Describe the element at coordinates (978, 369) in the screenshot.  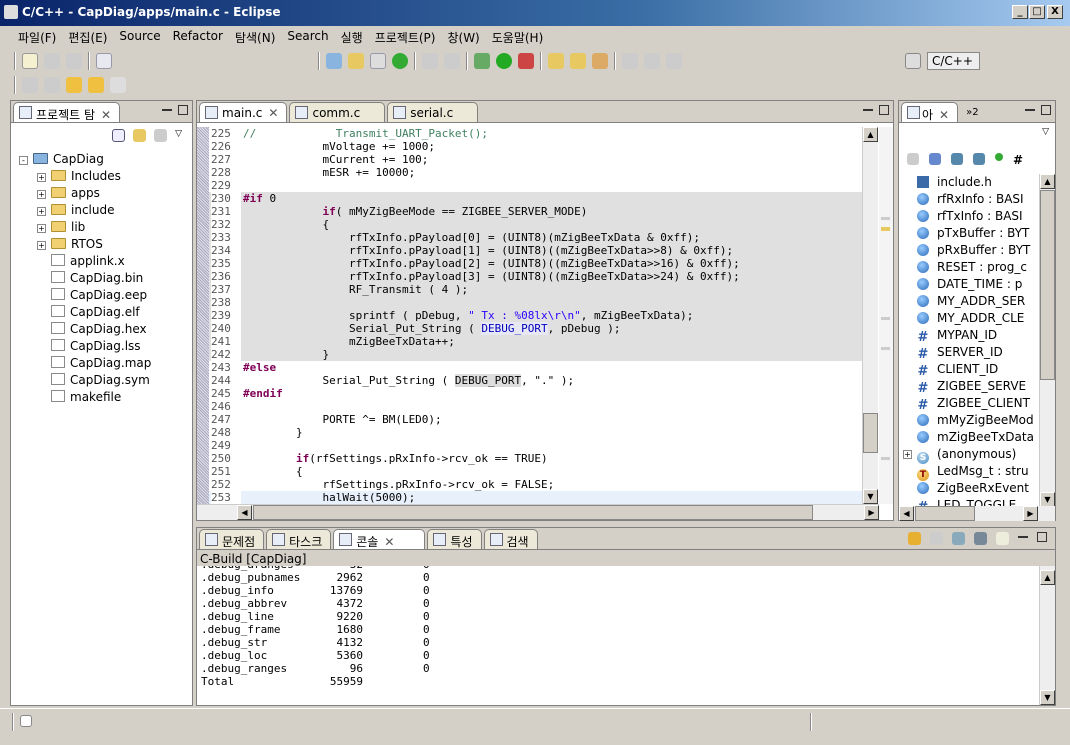
I see `outline-item: # CLIENT_ID` at that location.